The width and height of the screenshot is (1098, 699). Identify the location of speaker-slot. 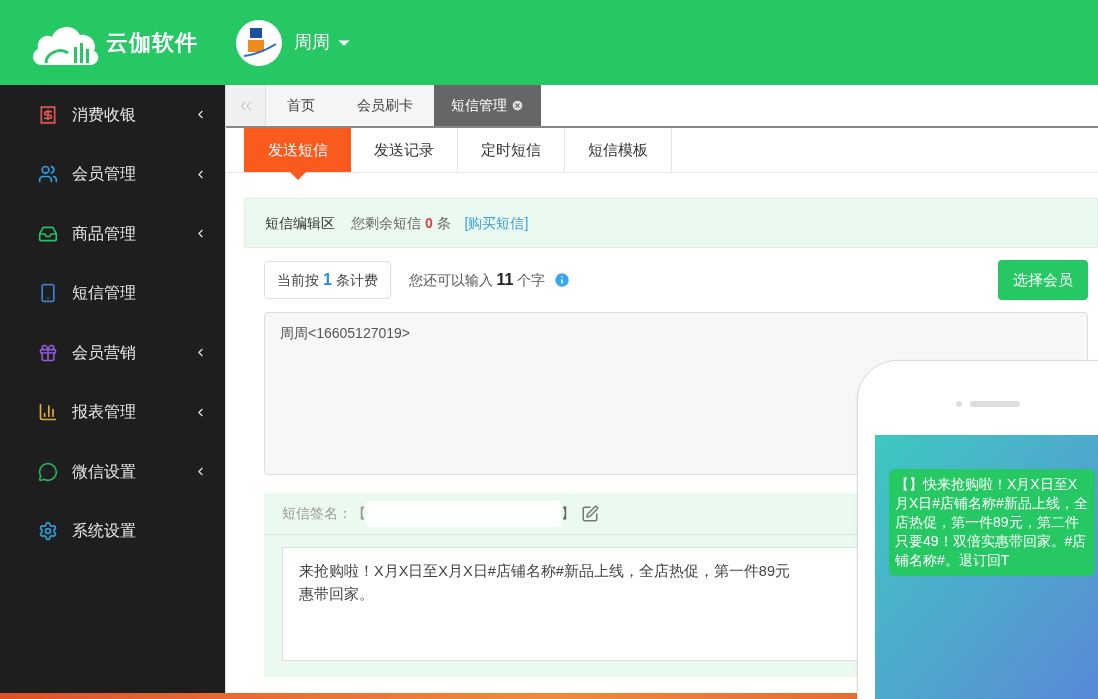
(995, 404).